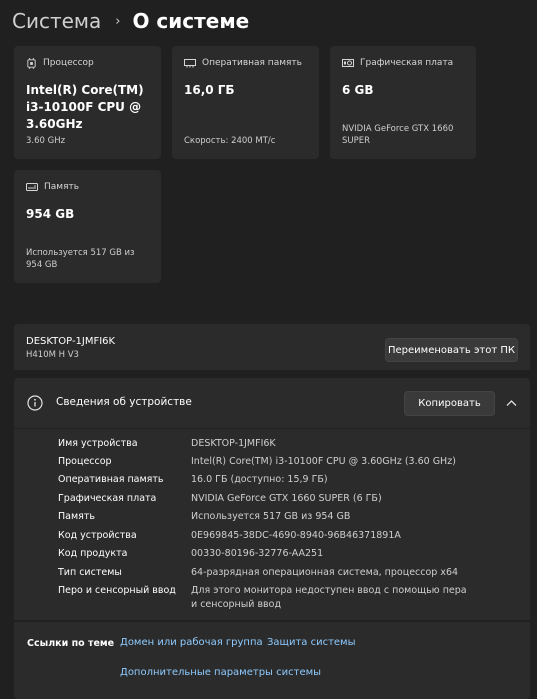 The image size is (537, 699). What do you see at coordinates (98, 443) in the screenshot?
I see `spec-key: Имя устройства` at bounding box center [98, 443].